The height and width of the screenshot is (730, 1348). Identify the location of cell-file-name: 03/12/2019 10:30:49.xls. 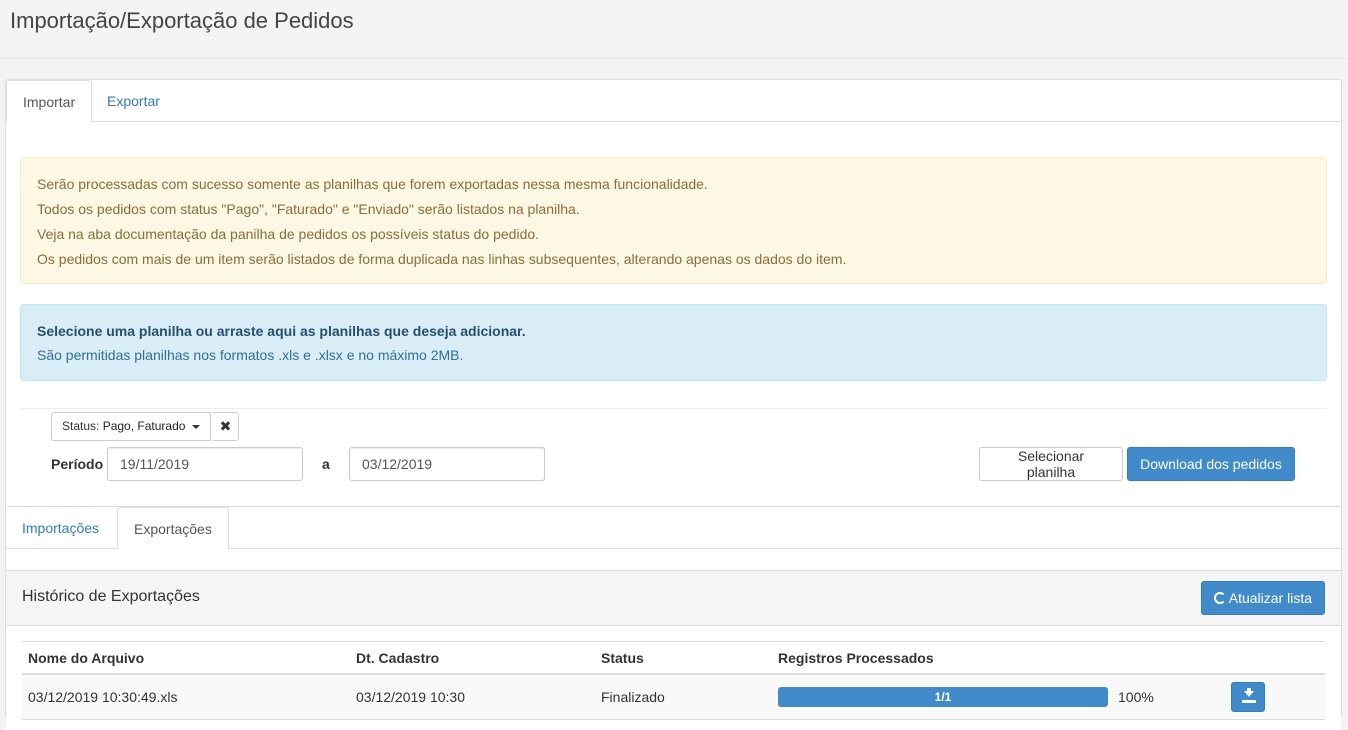
(186, 696).